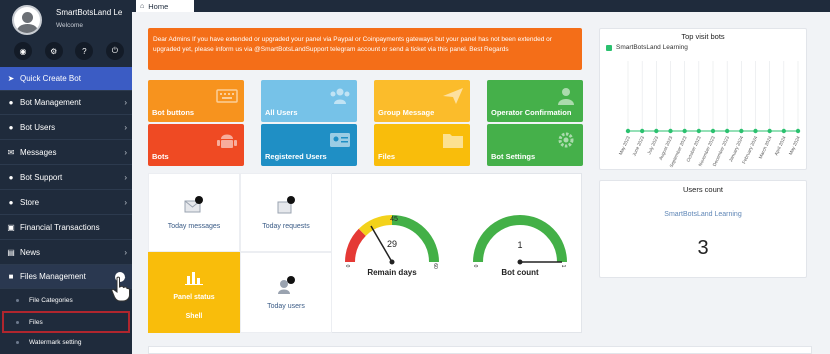  What do you see at coordinates (114, 51) in the screenshot?
I see `power-icon: ⏻` at bounding box center [114, 51].